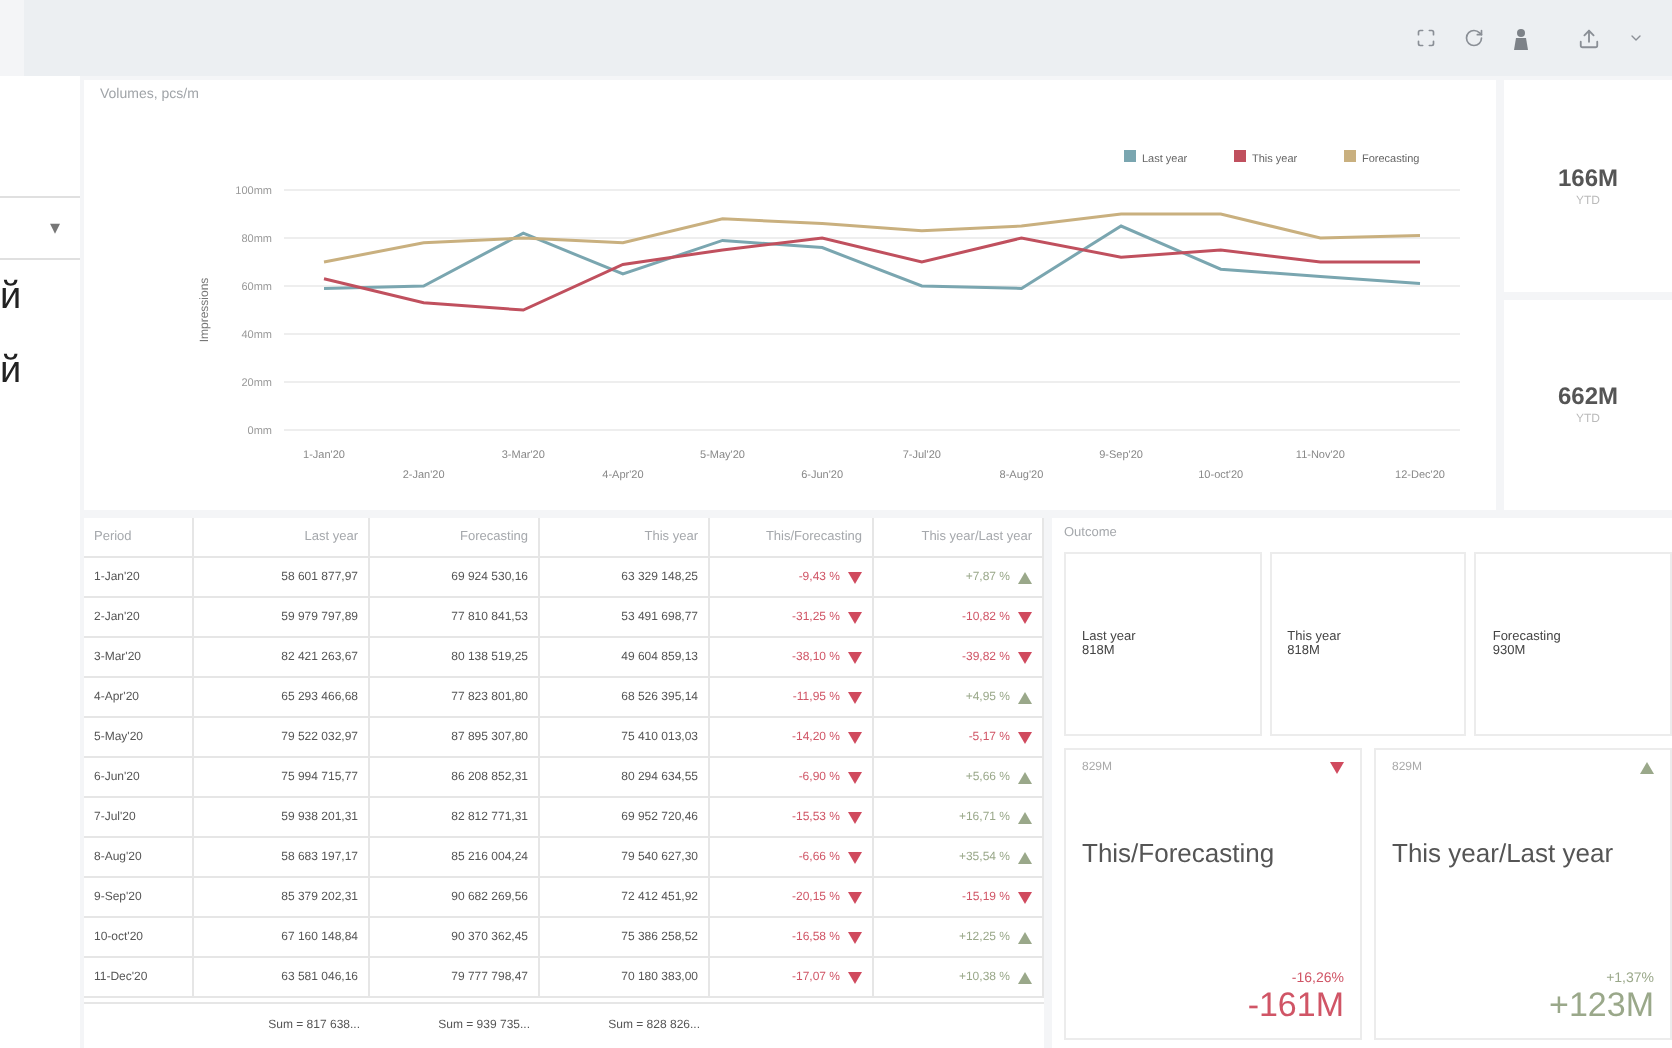 This screenshot has width=1672, height=1048. What do you see at coordinates (1588, 177) in the screenshot?
I see `kpi-value: 166M` at bounding box center [1588, 177].